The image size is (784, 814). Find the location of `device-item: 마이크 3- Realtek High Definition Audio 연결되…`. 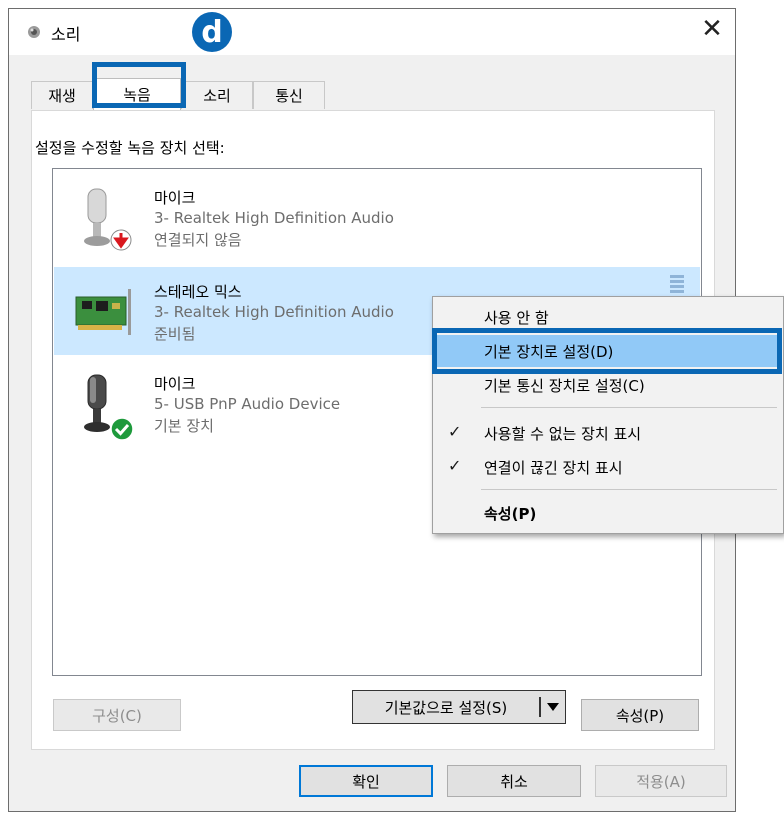

device-item: 마이크 3- Realtek High Definition Audio 연결되… is located at coordinates (377, 217).